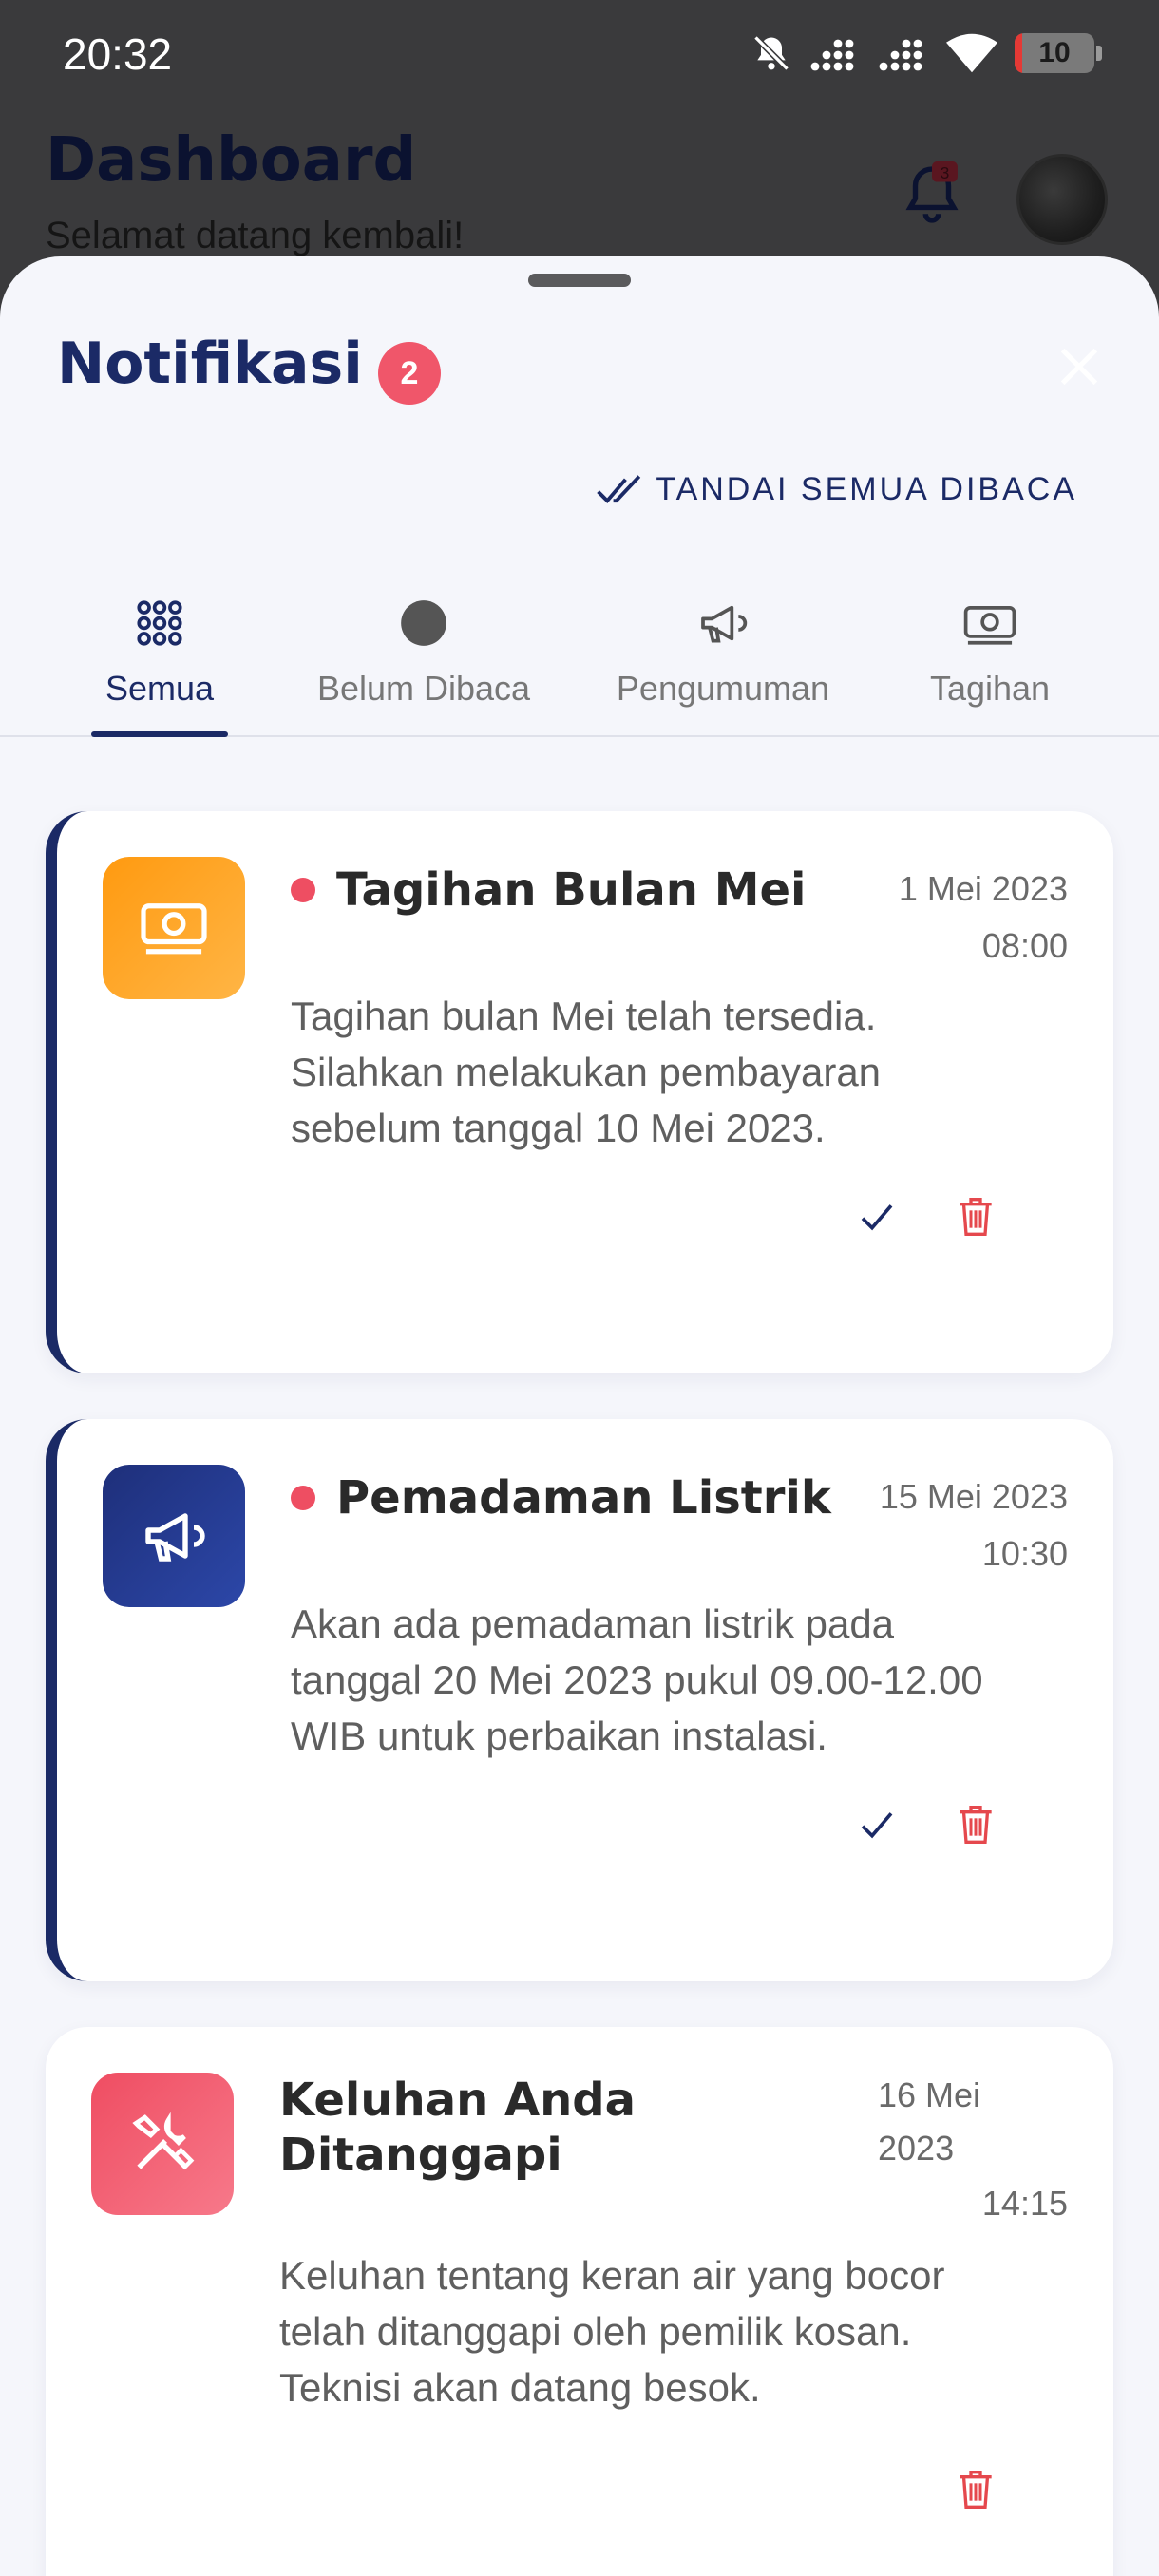 This screenshot has height=2576, width=1159. What do you see at coordinates (423, 688) in the screenshot?
I see `tab-label: Belum Dibaca` at bounding box center [423, 688].